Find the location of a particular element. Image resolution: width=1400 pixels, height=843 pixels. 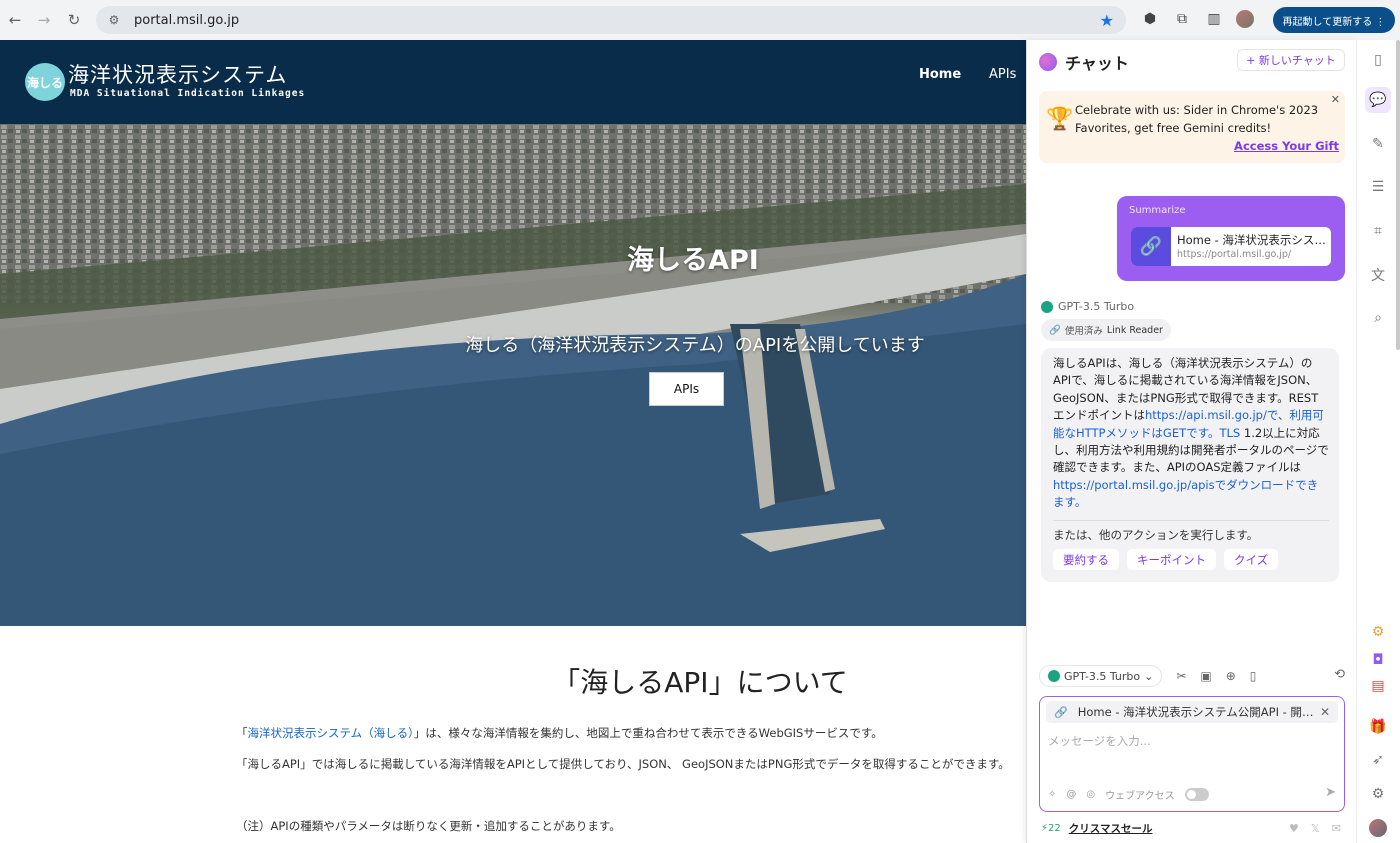

send-icon: ➤ is located at coordinates (1330, 792).